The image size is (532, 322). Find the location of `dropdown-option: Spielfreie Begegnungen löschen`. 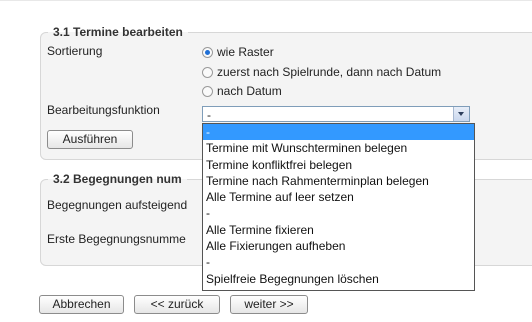

dropdown-option: Spielfreie Begegnungen löschen is located at coordinates (338, 279).